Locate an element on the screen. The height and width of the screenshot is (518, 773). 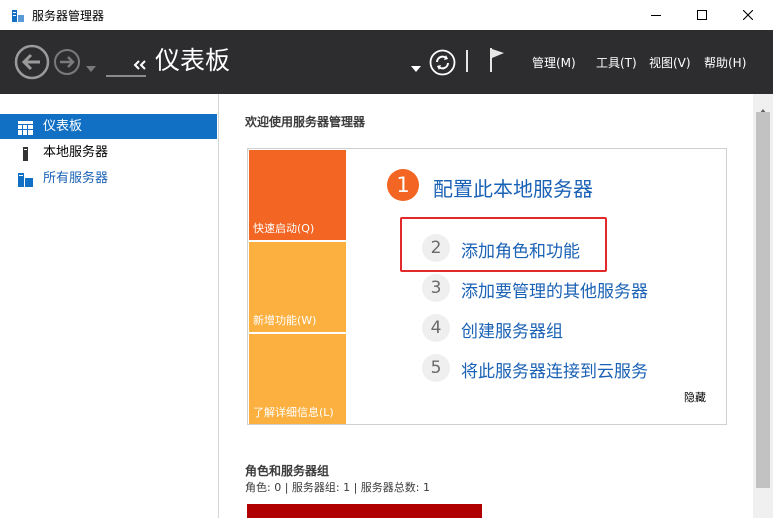
server-manager-app-icon is located at coordinates (18, 15).